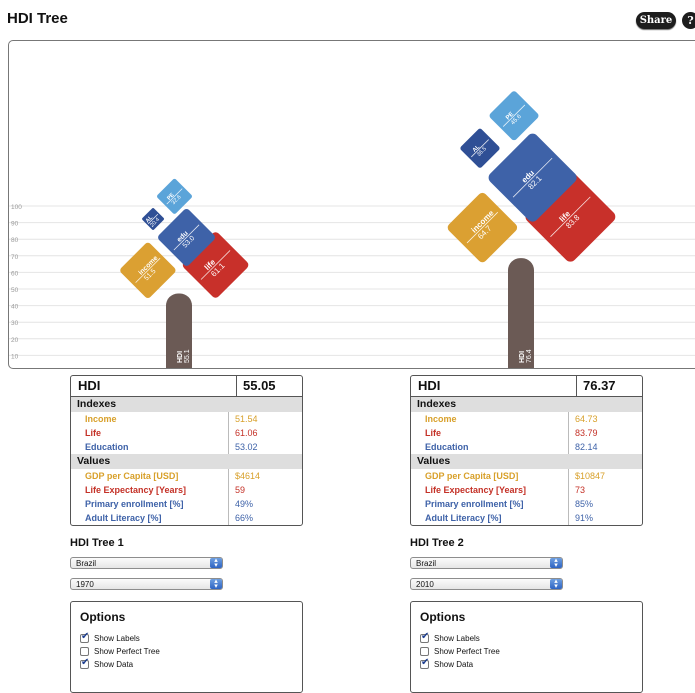 This screenshot has height=693, width=695. I want to click on y-tick-label: 100, so click(16, 207).